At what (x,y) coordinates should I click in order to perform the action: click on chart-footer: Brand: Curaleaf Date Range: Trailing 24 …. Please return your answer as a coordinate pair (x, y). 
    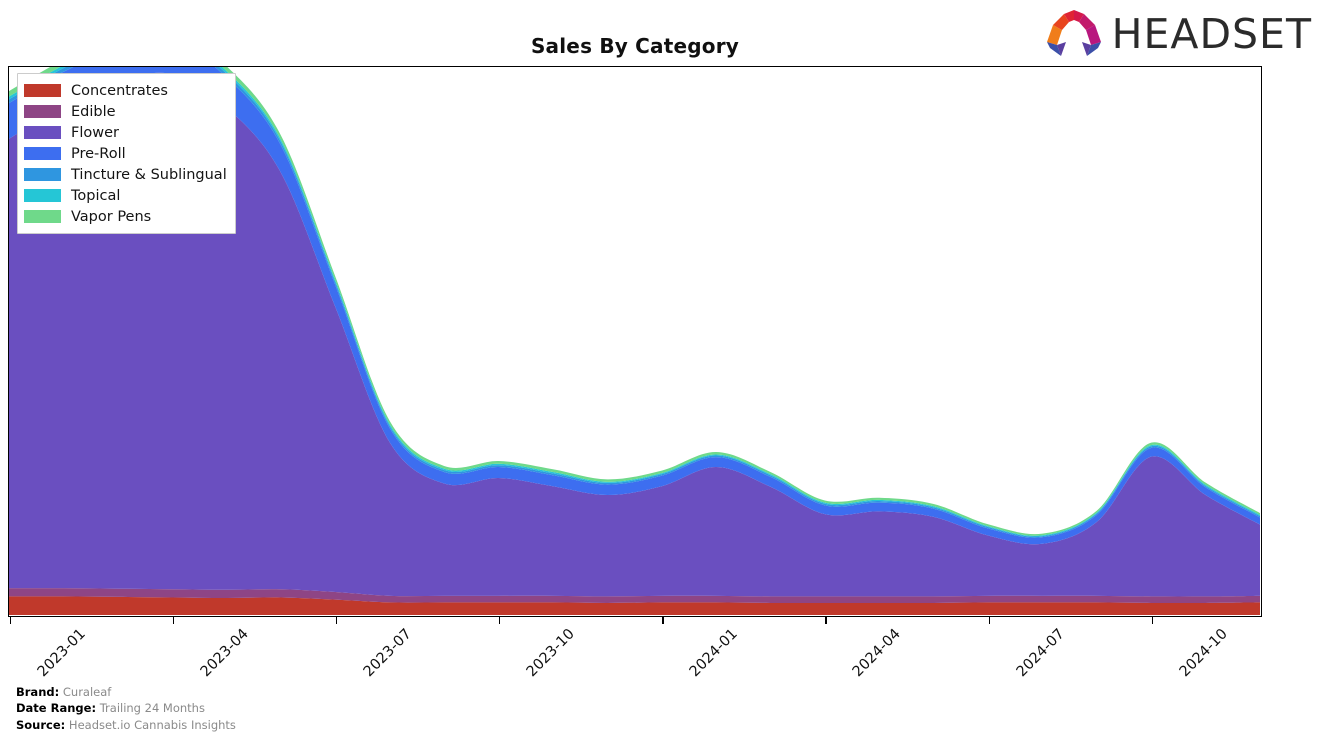
    Looking at the image, I should click on (126, 708).